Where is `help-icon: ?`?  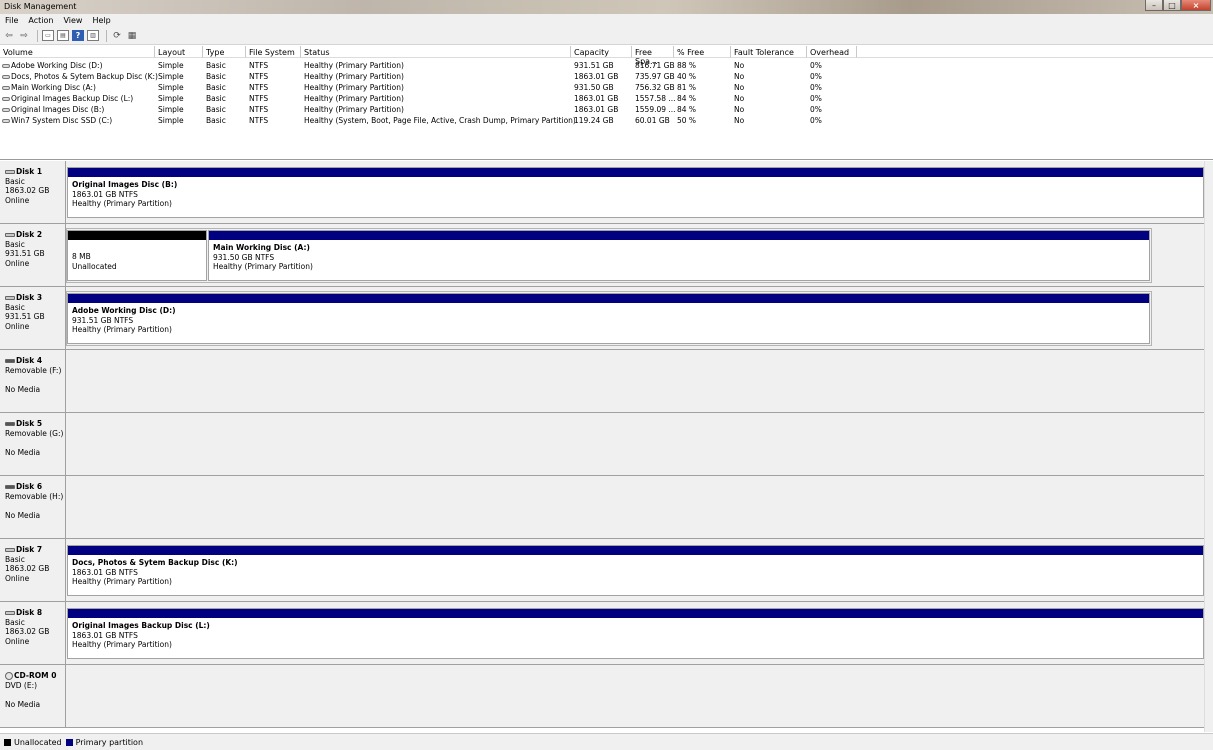 help-icon: ? is located at coordinates (78, 35).